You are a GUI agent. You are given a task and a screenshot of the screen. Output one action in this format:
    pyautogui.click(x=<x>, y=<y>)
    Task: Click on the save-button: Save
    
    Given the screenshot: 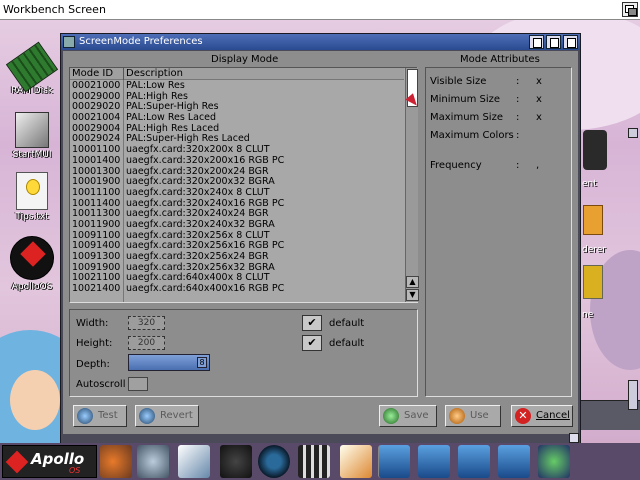 What is the action you would take?
    pyautogui.click(x=408, y=416)
    